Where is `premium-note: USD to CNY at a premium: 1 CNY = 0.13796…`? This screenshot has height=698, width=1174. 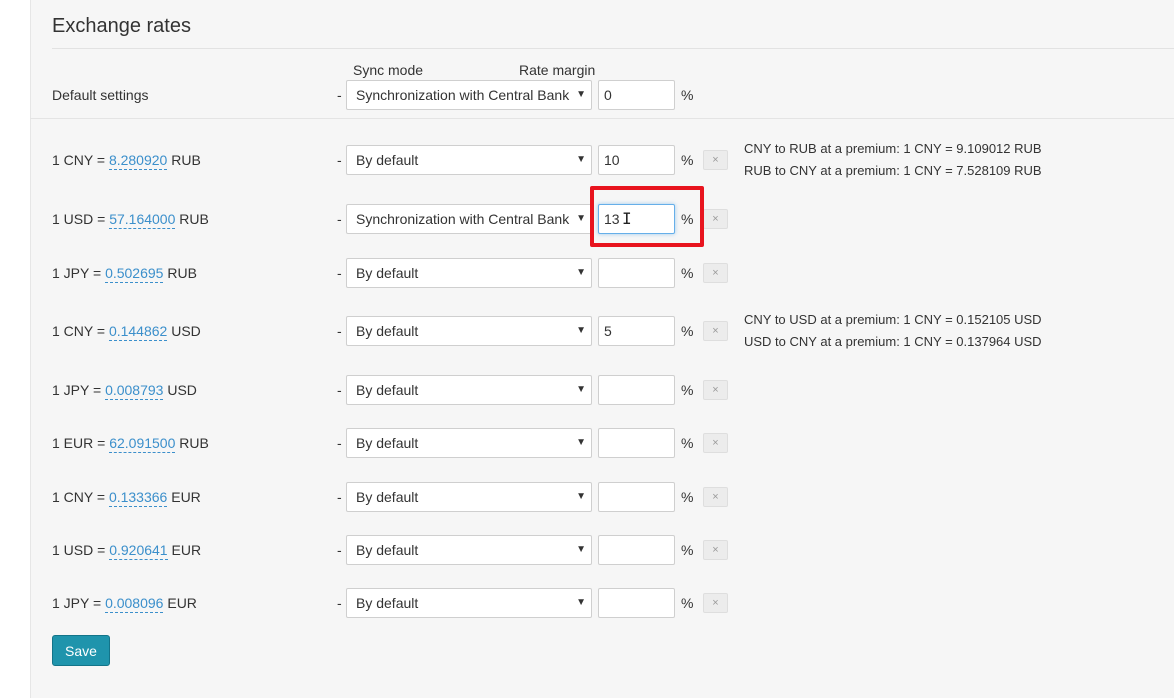
premium-note: USD to CNY at a premium: 1 CNY = 0.13796… is located at coordinates (893, 341).